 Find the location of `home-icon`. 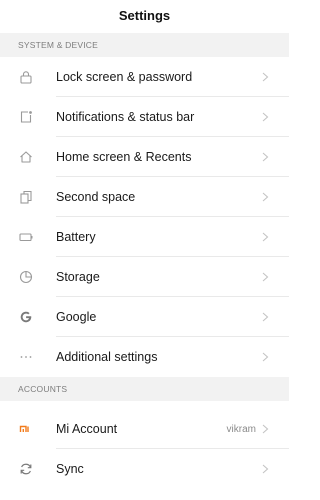

home-icon is located at coordinates (28, 157).